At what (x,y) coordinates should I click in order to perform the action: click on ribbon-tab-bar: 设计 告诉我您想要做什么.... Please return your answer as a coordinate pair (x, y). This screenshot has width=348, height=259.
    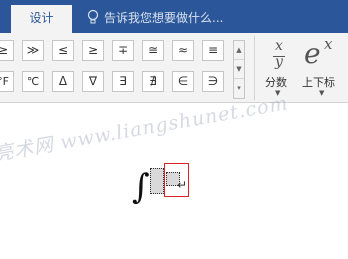
    Looking at the image, I should click on (174, 16).